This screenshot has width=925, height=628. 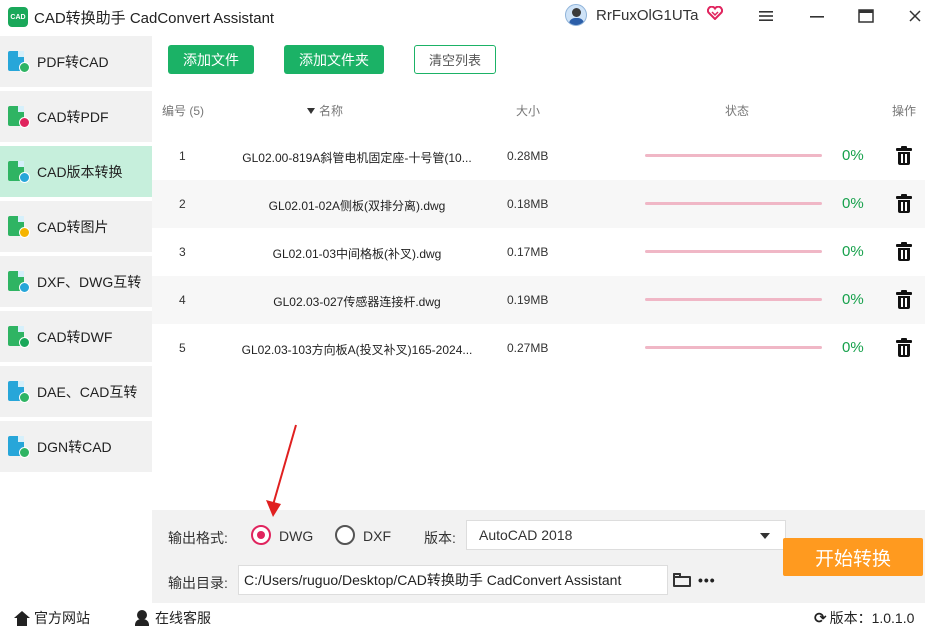 What do you see at coordinates (80, 171) in the screenshot?
I see `sidebar-item-label: CAD版本转换` at bounding box center [80, 171].